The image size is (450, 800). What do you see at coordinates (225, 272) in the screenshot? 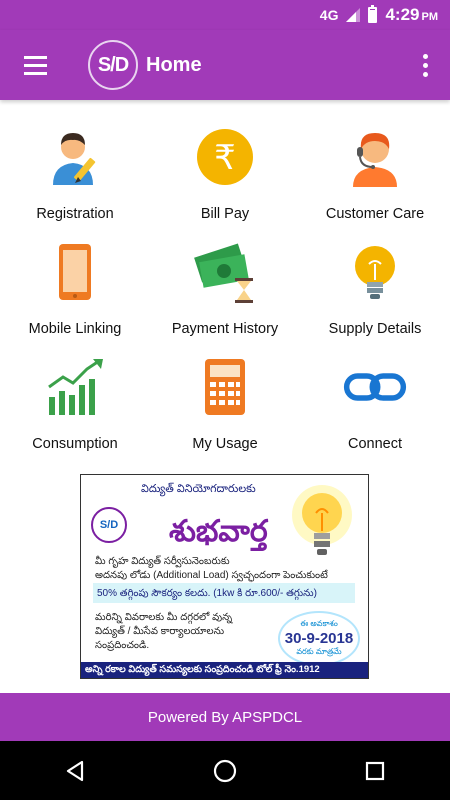
I see `money-hourglass-icon` at bounding box center [225, 272].